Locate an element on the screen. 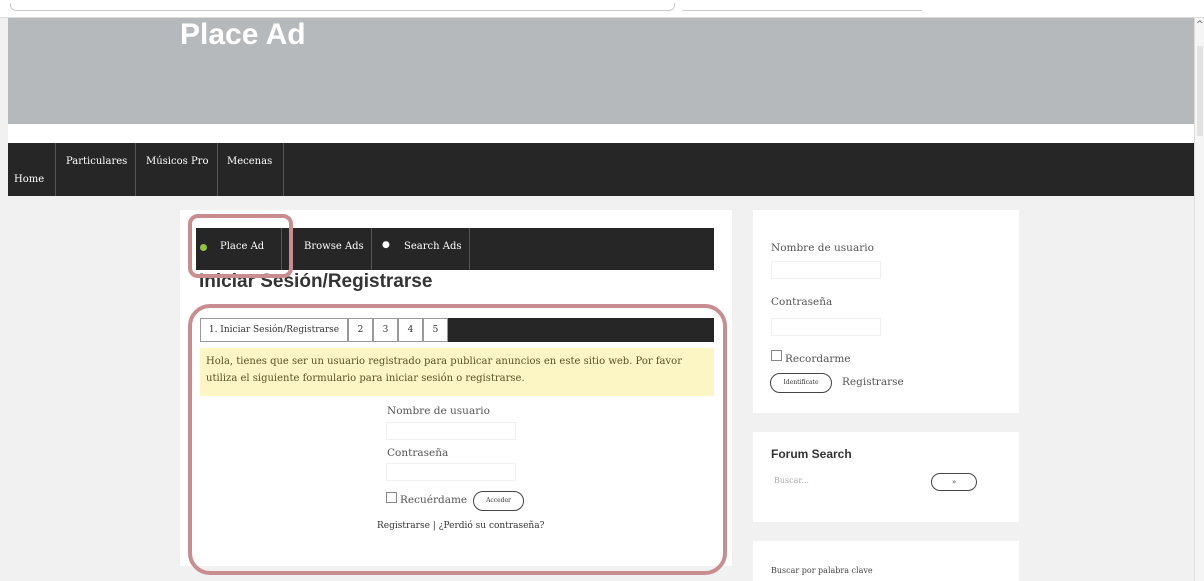  forum-search-title: Forum Search is located at coordinates (811, 454).